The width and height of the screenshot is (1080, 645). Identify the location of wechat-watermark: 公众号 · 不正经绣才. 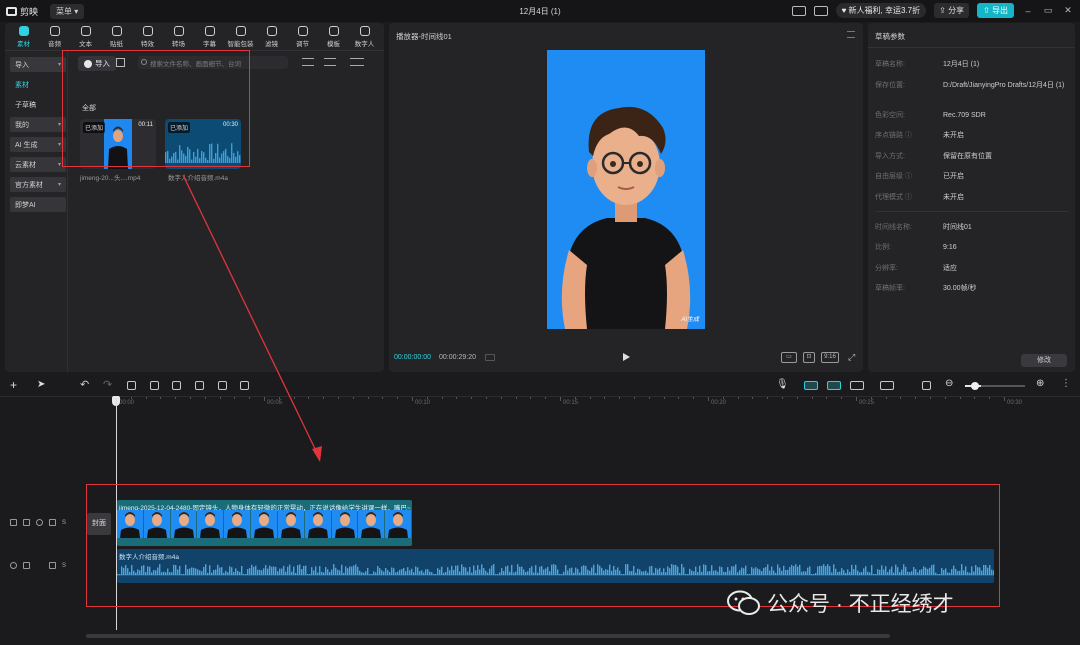
(840, 603).